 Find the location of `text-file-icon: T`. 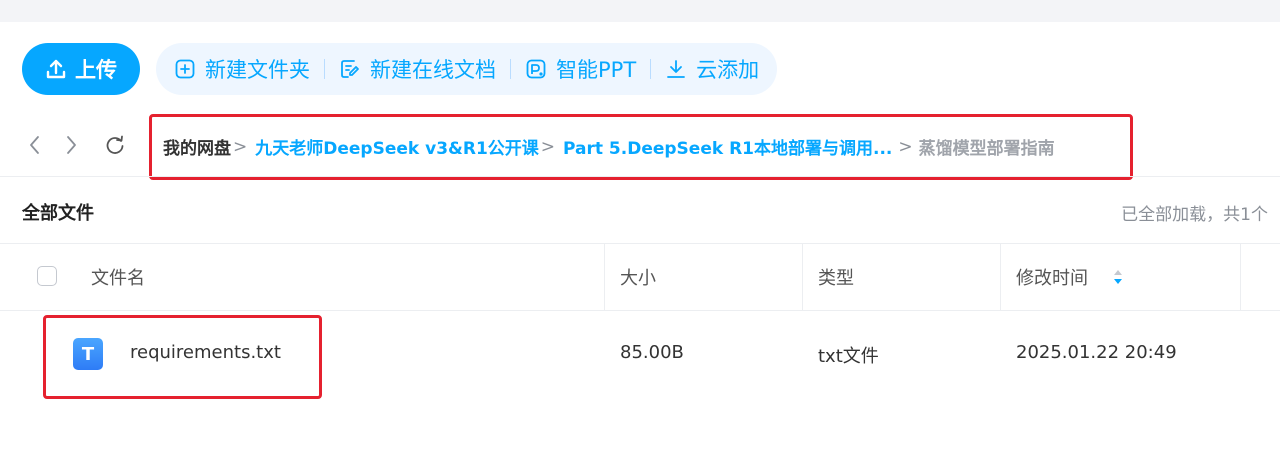

text-file-icon: T is located at coordinates (88, 354).